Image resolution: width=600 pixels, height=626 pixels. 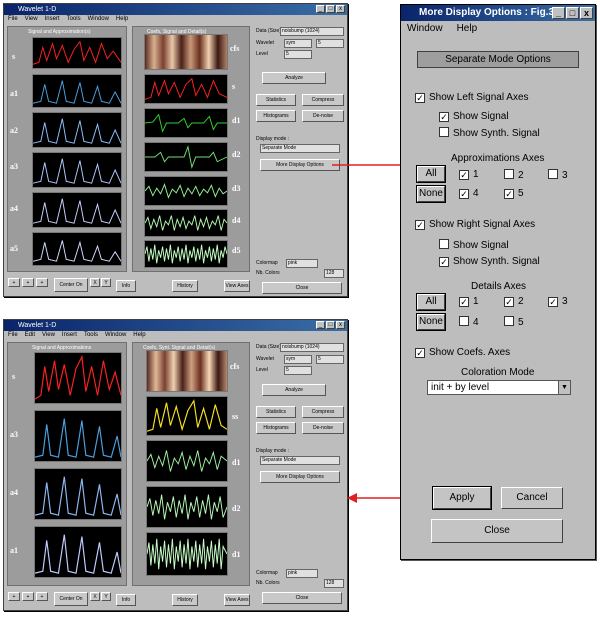 I want to click on show-right-checkbox: ✓ Show Right Signal Axes, so click(x=475, y=225).